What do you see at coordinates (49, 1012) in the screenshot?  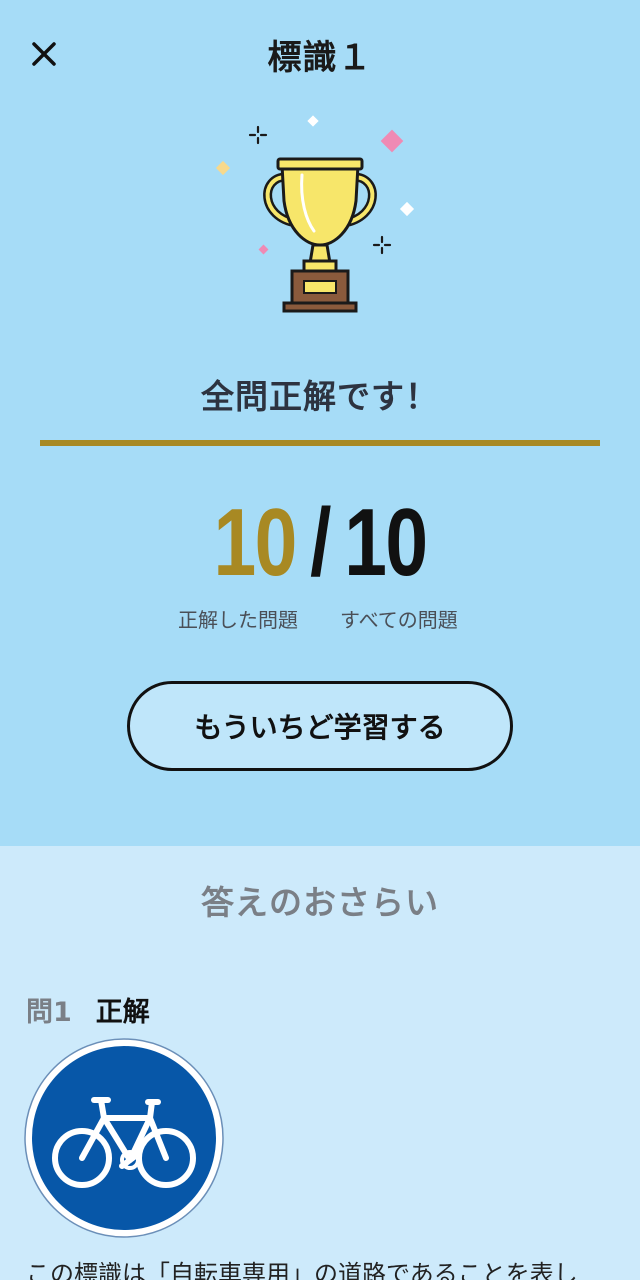 I see `question-number: 問1` at bounding box center [49, 1012].